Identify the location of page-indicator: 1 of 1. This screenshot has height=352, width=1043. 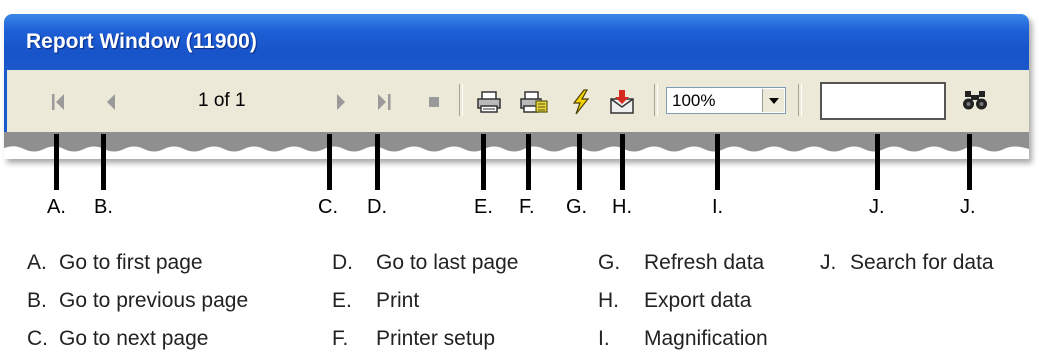
(222, 100).